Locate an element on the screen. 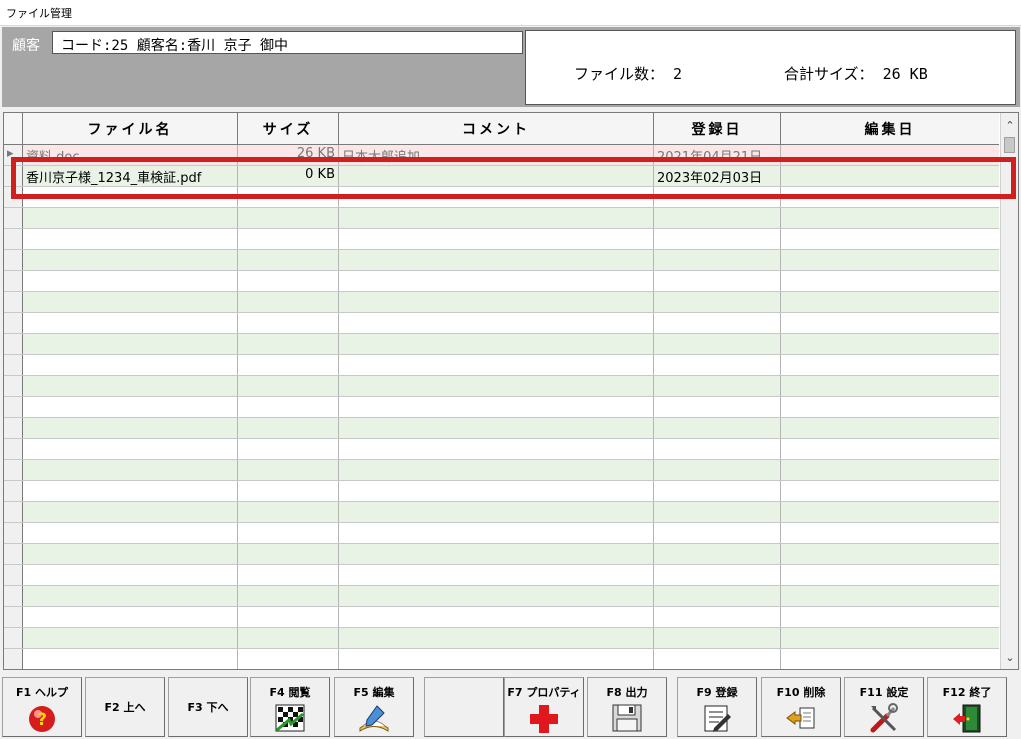 The width and height of the screenshot is (1021, 739). toolbar-button-12: F12 終了 is located at coordinates (967, 707).